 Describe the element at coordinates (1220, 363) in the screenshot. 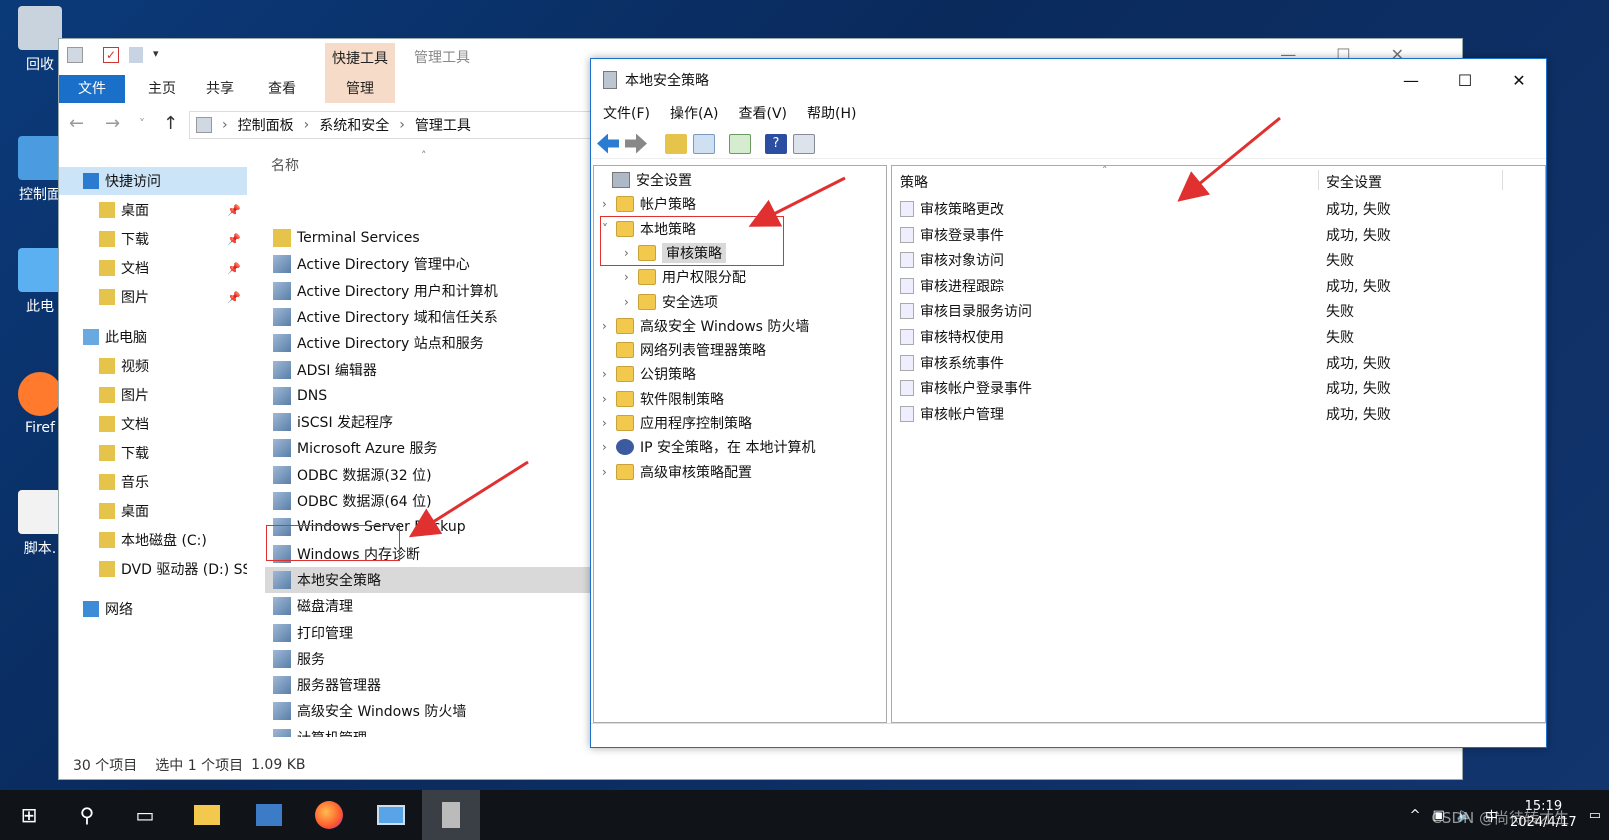

I see `policy-row: 审核系统事件 成功, 失败` at that location.